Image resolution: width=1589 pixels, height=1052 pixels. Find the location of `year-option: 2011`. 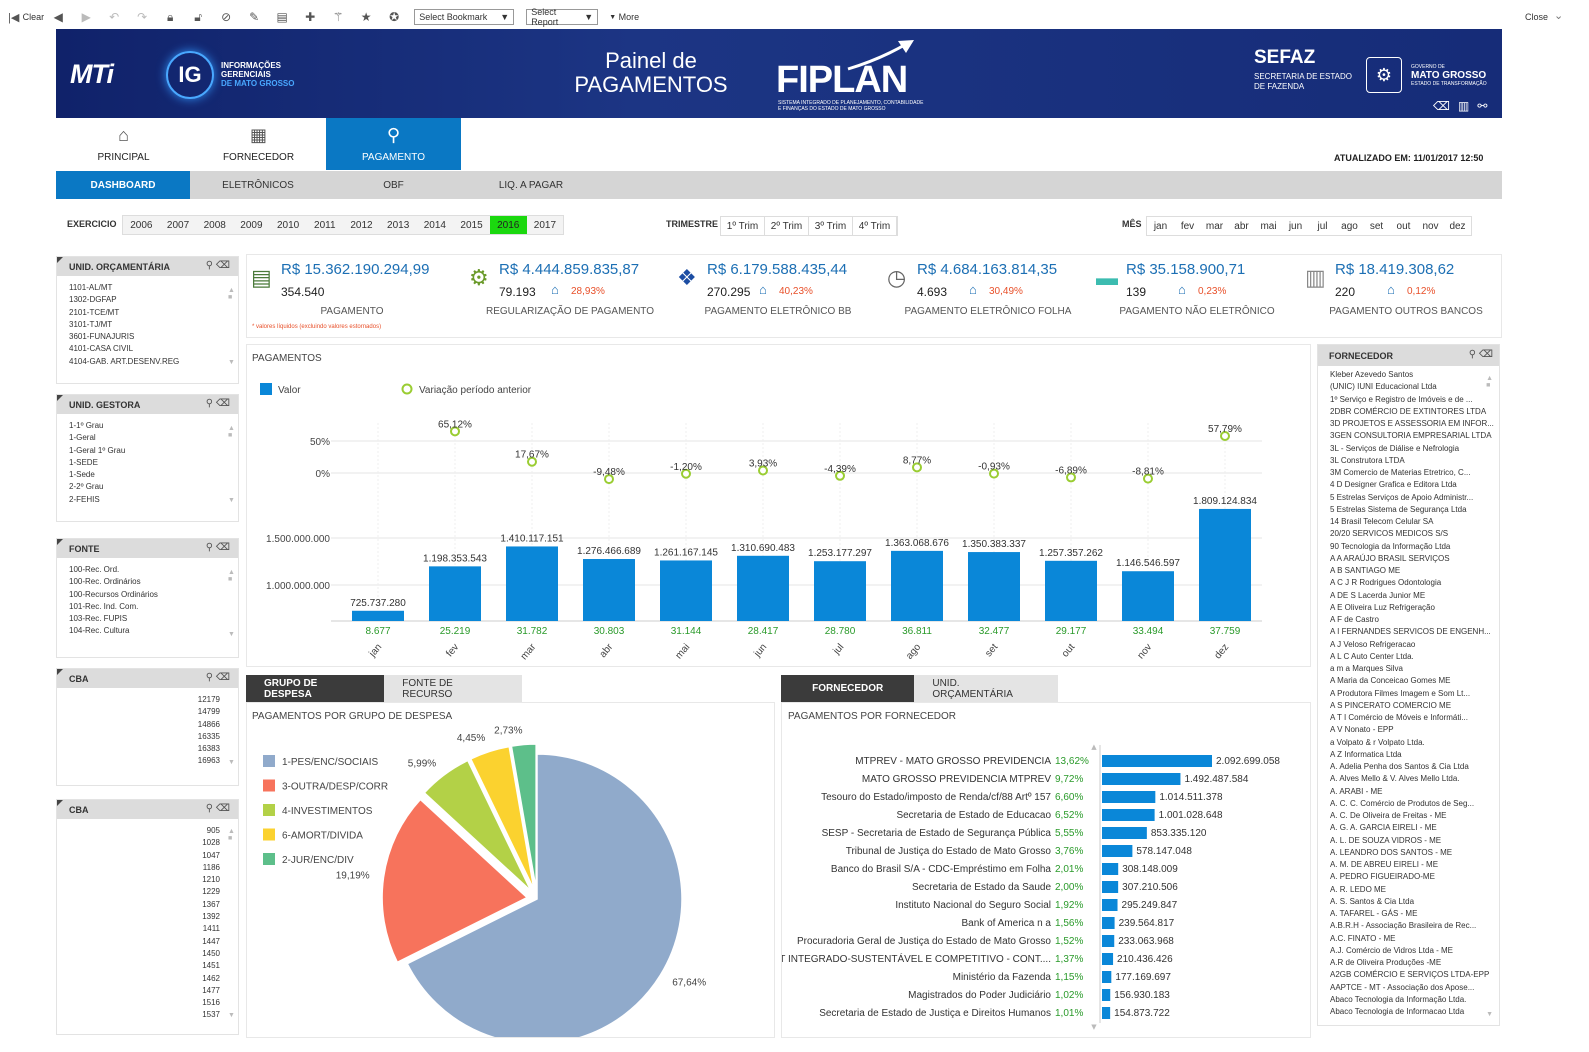

year-option: 2011 is located at coordinates (324, 225).